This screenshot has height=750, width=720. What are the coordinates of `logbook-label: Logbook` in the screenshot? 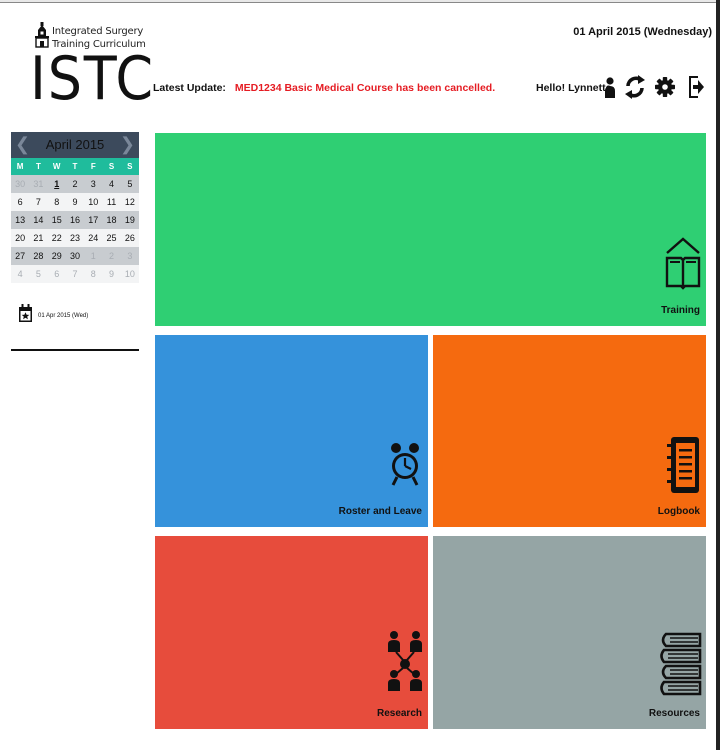 It's located at (678, 511).